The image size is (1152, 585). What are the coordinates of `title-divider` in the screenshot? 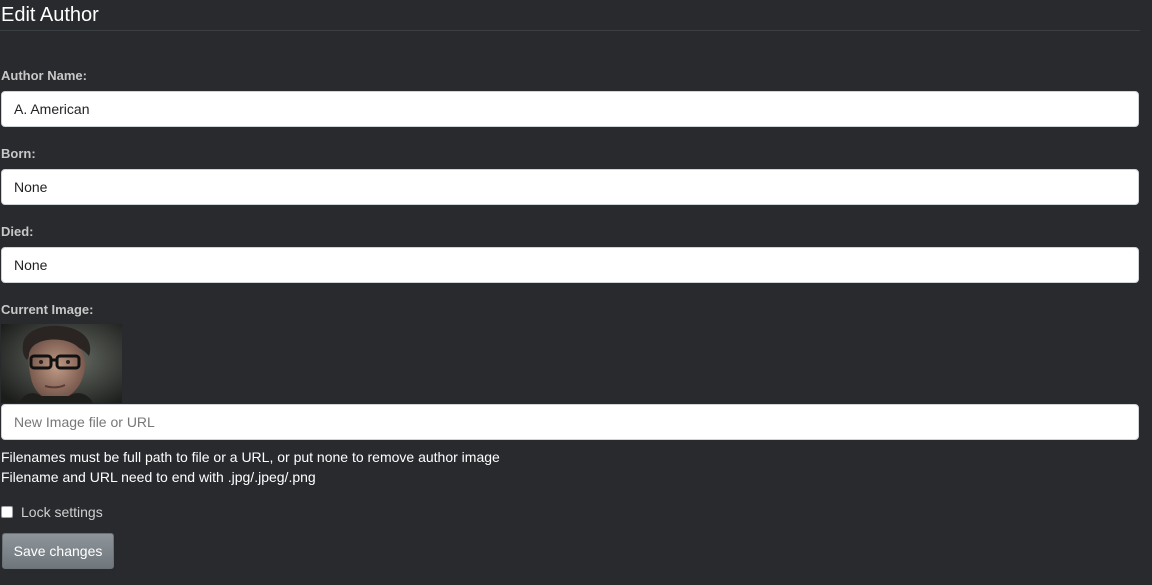 It's located at (570, 30).